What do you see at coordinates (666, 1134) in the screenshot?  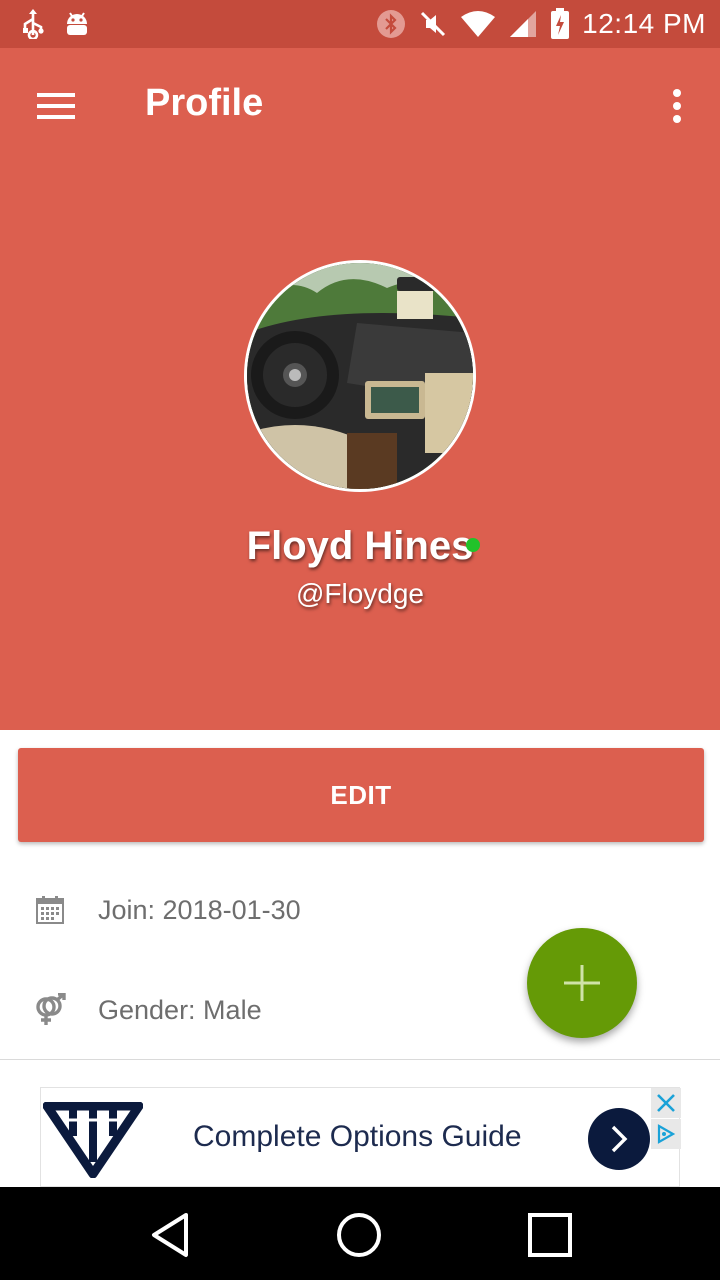 I see `adchoices-icon` at bounding box center [666, 1134].